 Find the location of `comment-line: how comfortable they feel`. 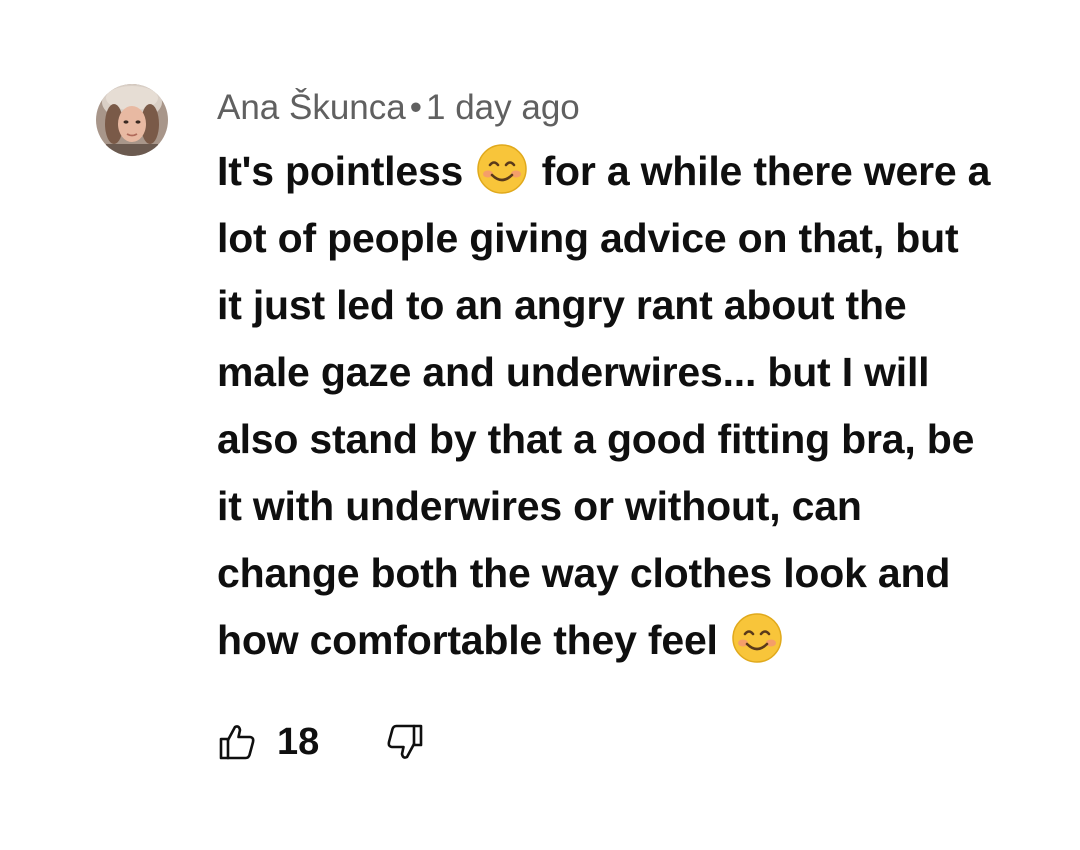

comment-line: how comfortable they feel is located at coordinates (637, 640).